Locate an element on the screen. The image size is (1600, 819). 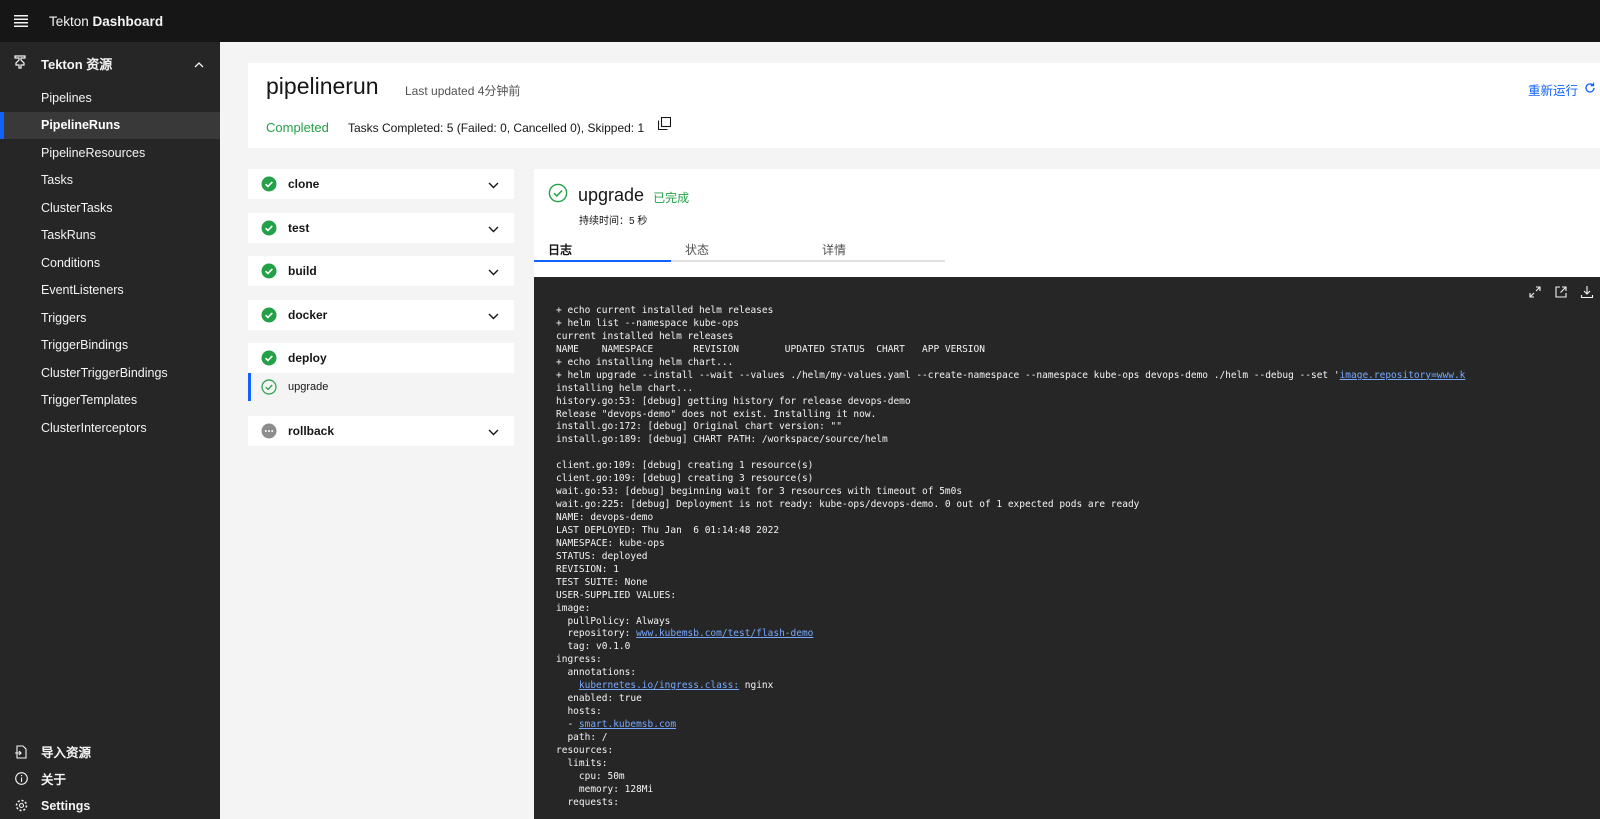
task-header-deploy: deploy is located at coordinates (381, 358).